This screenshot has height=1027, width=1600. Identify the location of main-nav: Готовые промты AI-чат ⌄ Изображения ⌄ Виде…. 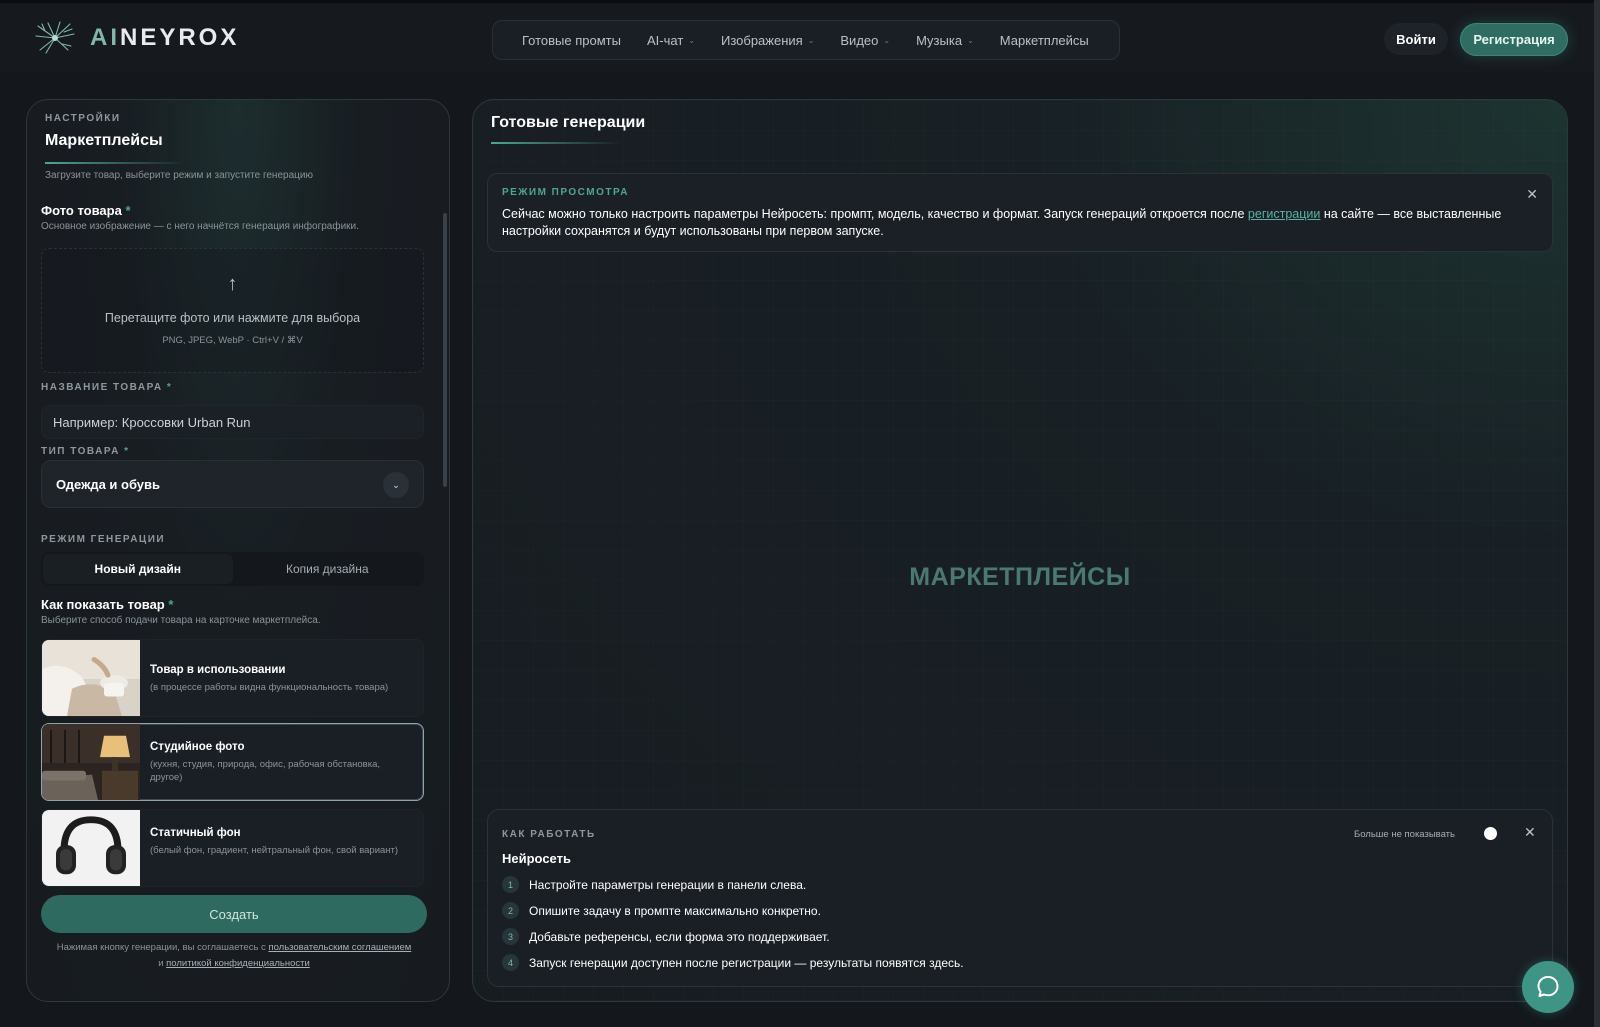
(806, 40).